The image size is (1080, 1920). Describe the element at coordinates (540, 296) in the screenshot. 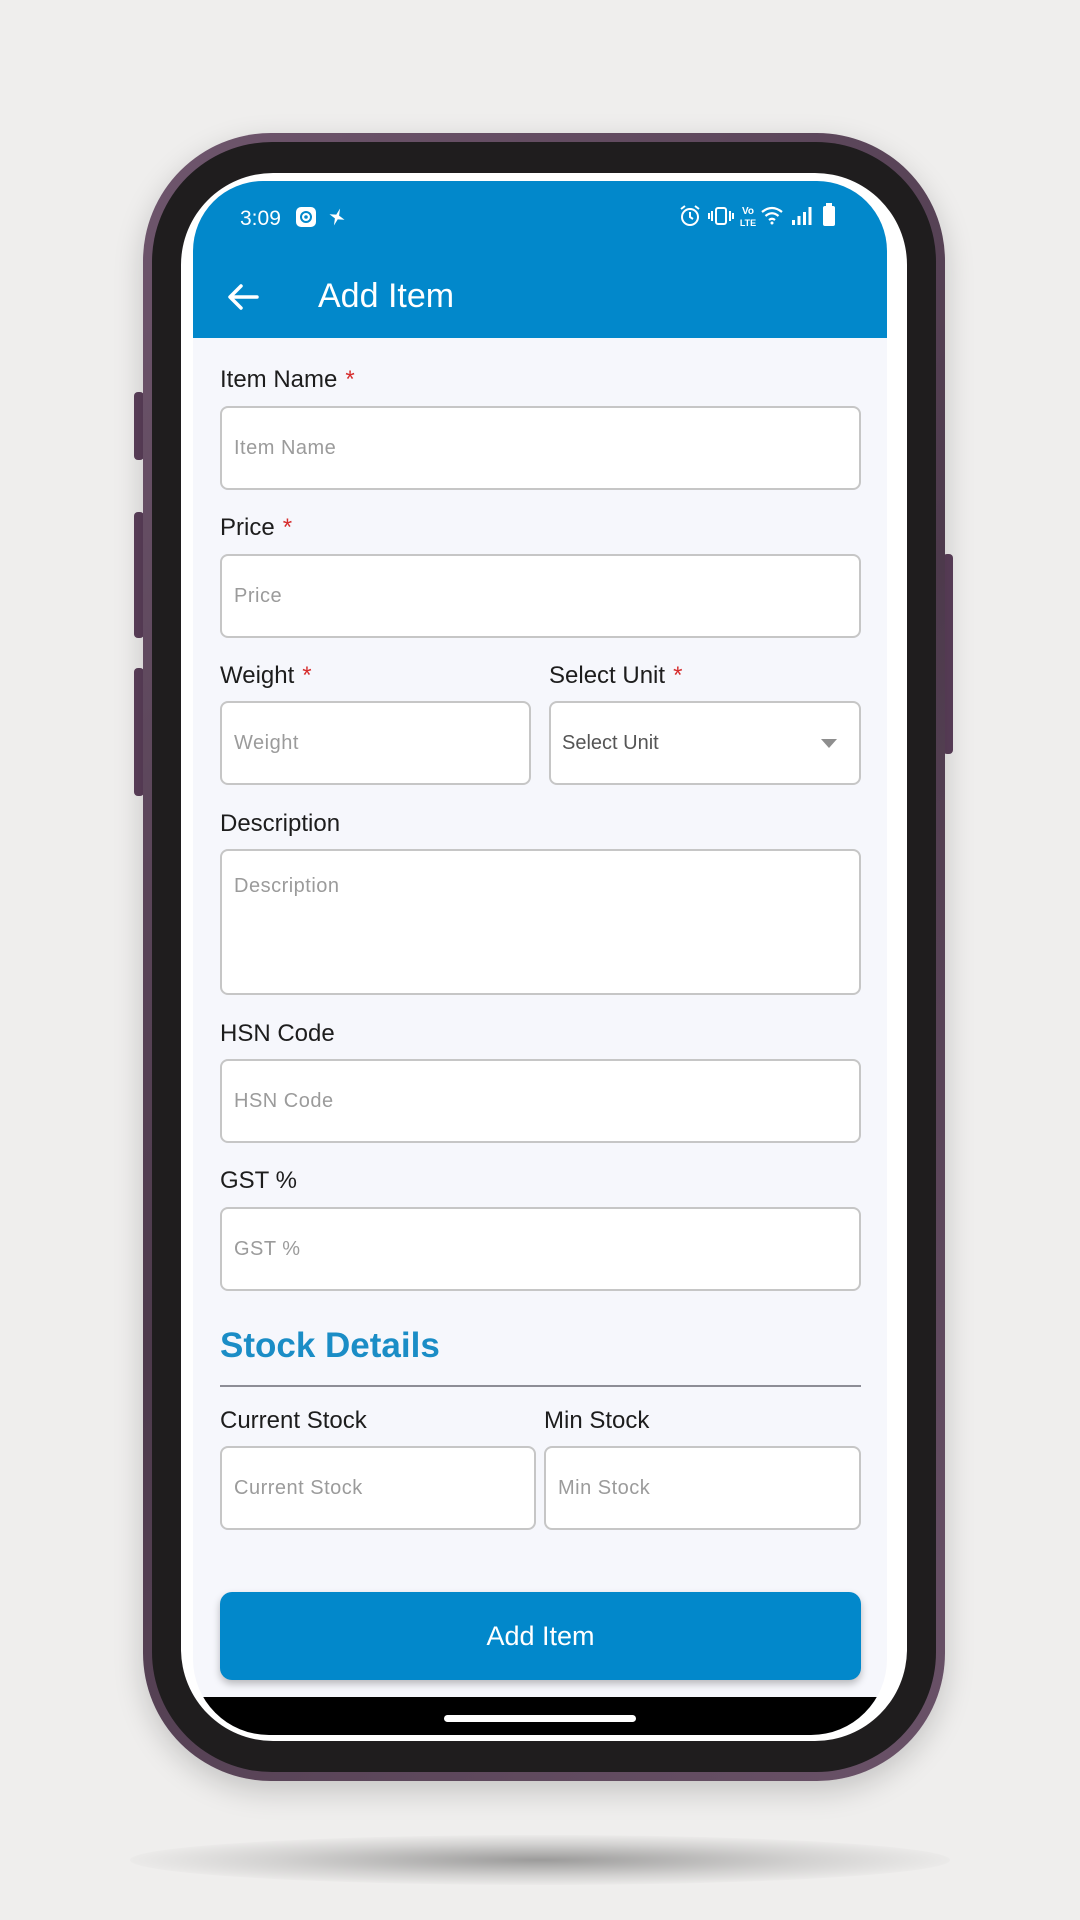

I see `app-bar: Add Item` at that location.